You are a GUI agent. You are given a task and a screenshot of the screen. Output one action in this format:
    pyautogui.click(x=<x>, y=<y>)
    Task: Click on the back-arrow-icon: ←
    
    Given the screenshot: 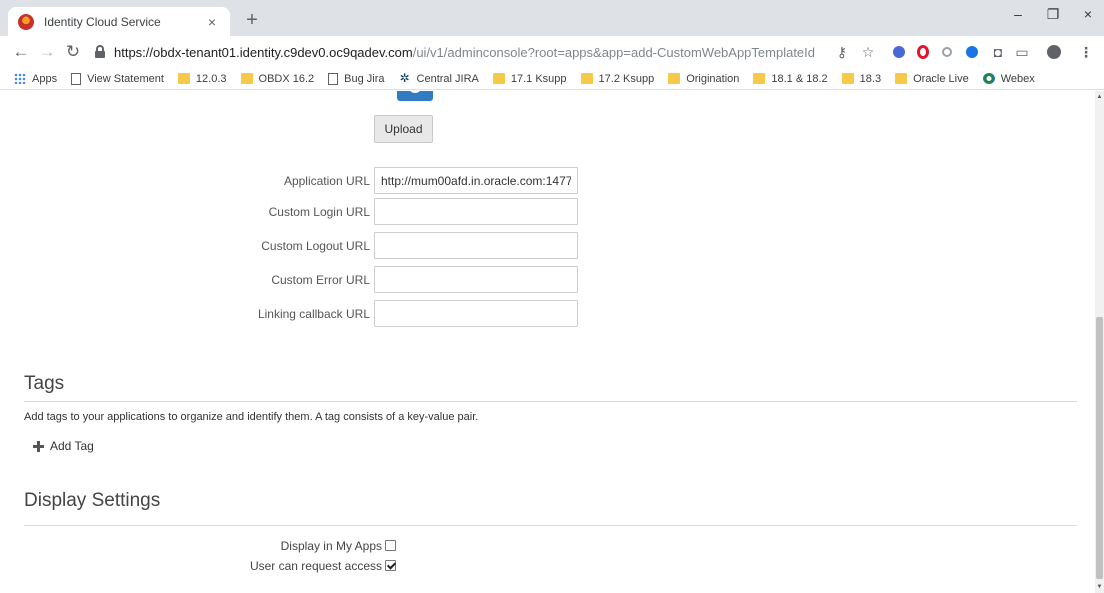 What is the action you would take?
    pyautogui.click(x=21, y=52)
    